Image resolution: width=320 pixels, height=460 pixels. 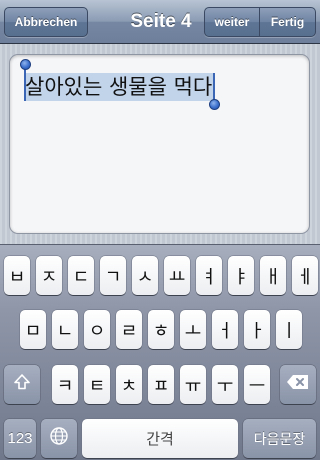 I want to click on globe-key, so click(x=59, y=438).